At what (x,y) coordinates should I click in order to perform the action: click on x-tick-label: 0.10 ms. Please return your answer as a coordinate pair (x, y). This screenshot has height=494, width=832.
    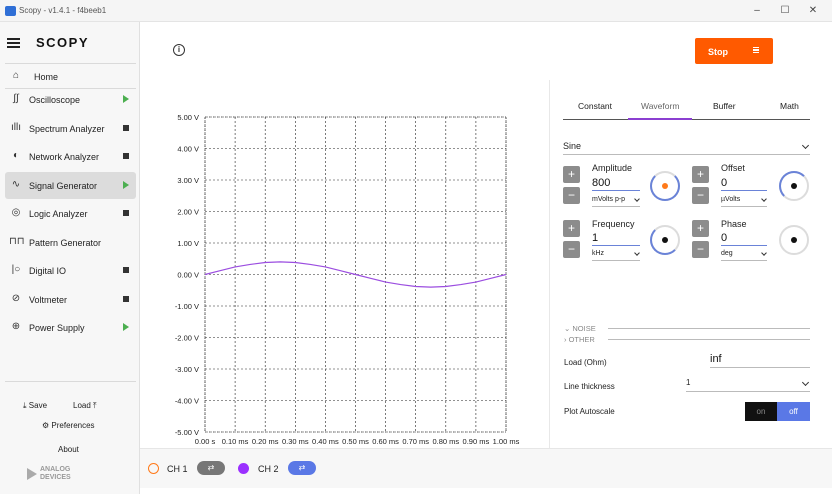
    Looking at the image, I should click on (235, 441).